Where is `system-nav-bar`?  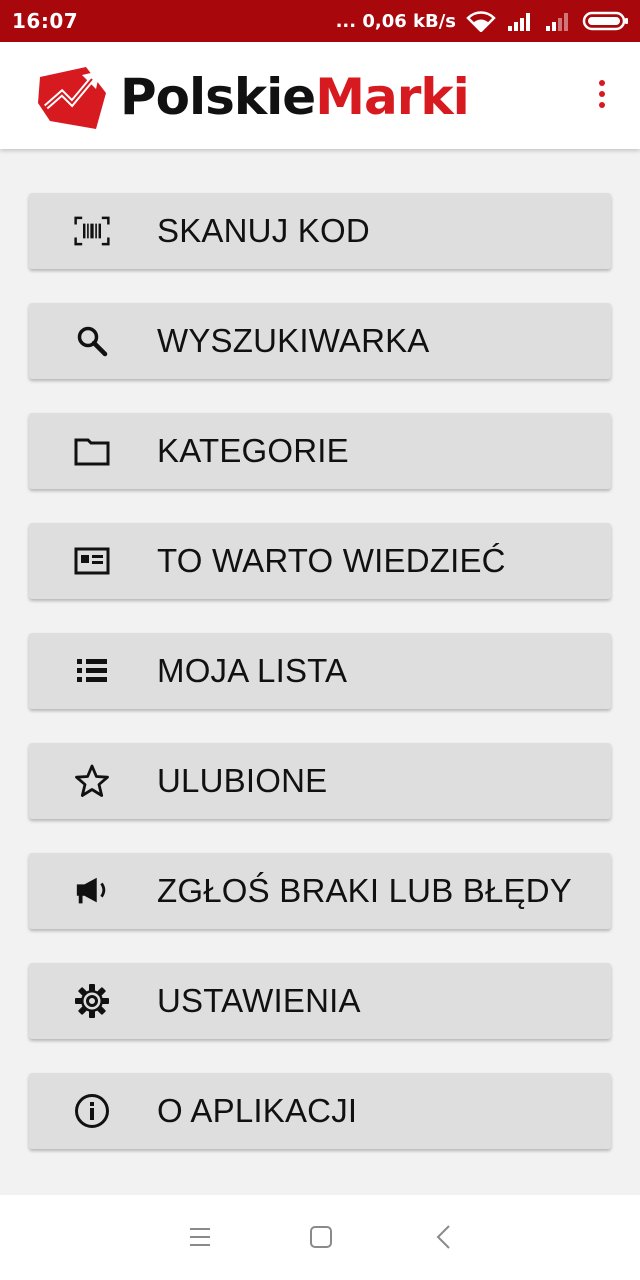
system-nav-bar is located at coordinates (320, 1237).